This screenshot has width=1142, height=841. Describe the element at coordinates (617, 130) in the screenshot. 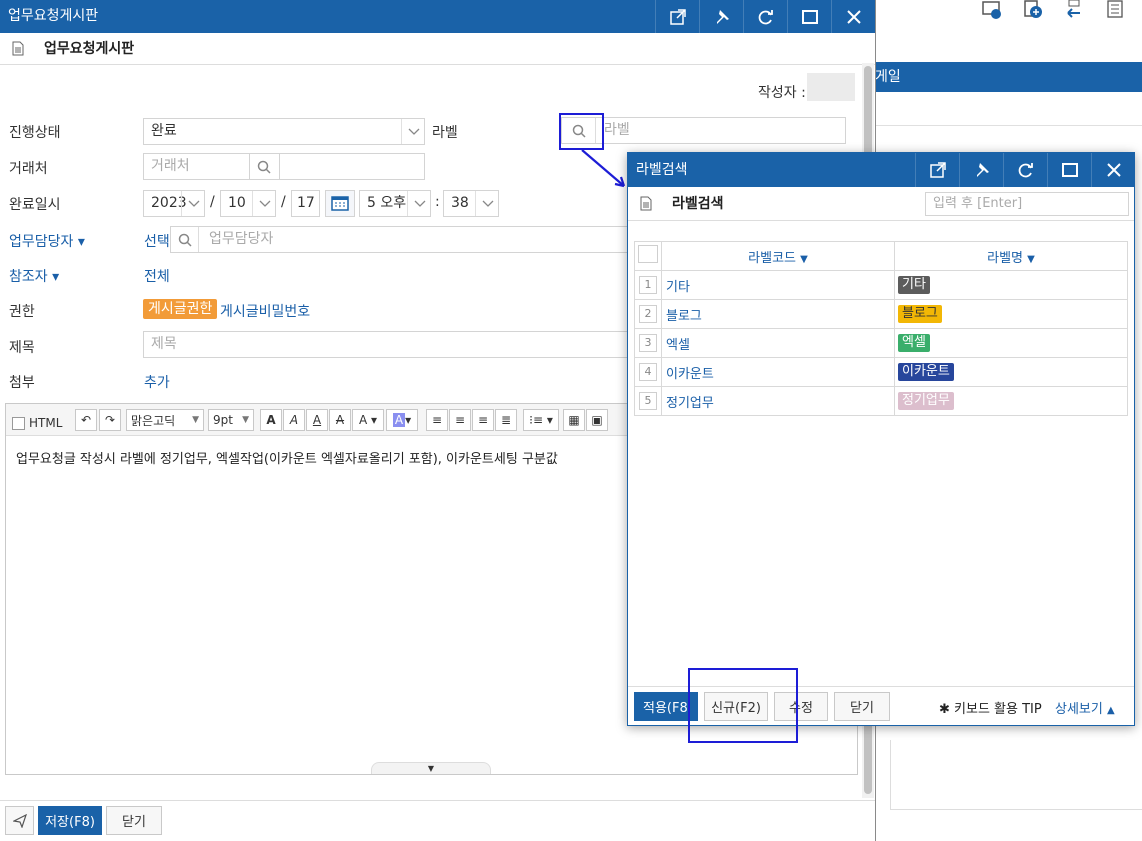

I see `label-placeholder: 라벨` at that location.